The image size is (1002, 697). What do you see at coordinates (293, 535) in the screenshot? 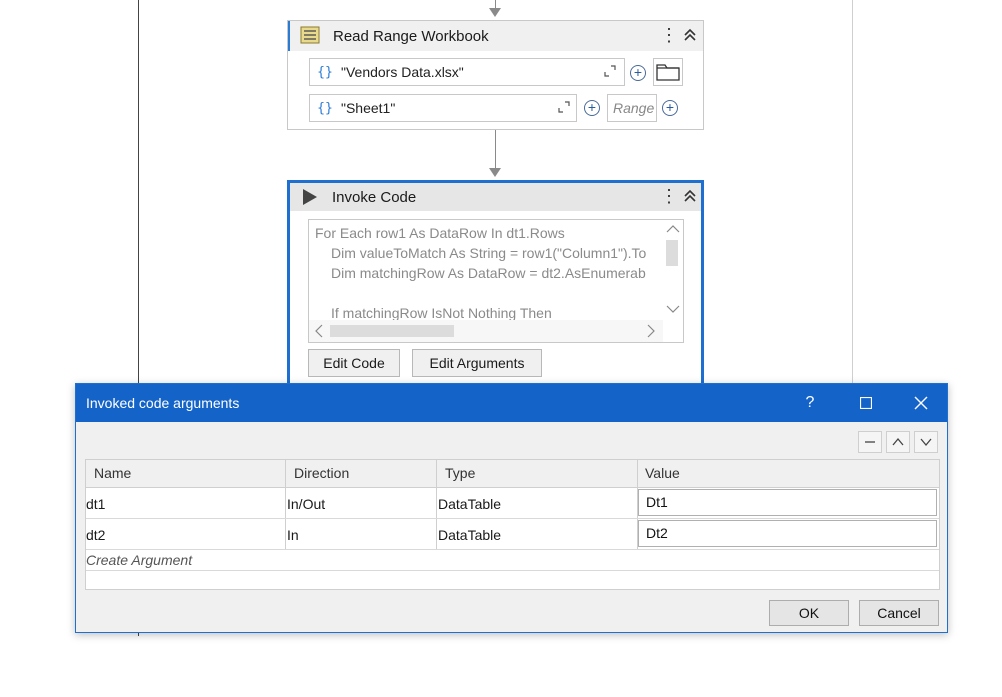
I see `argument-direction: In` at bounding box center [293, 535].